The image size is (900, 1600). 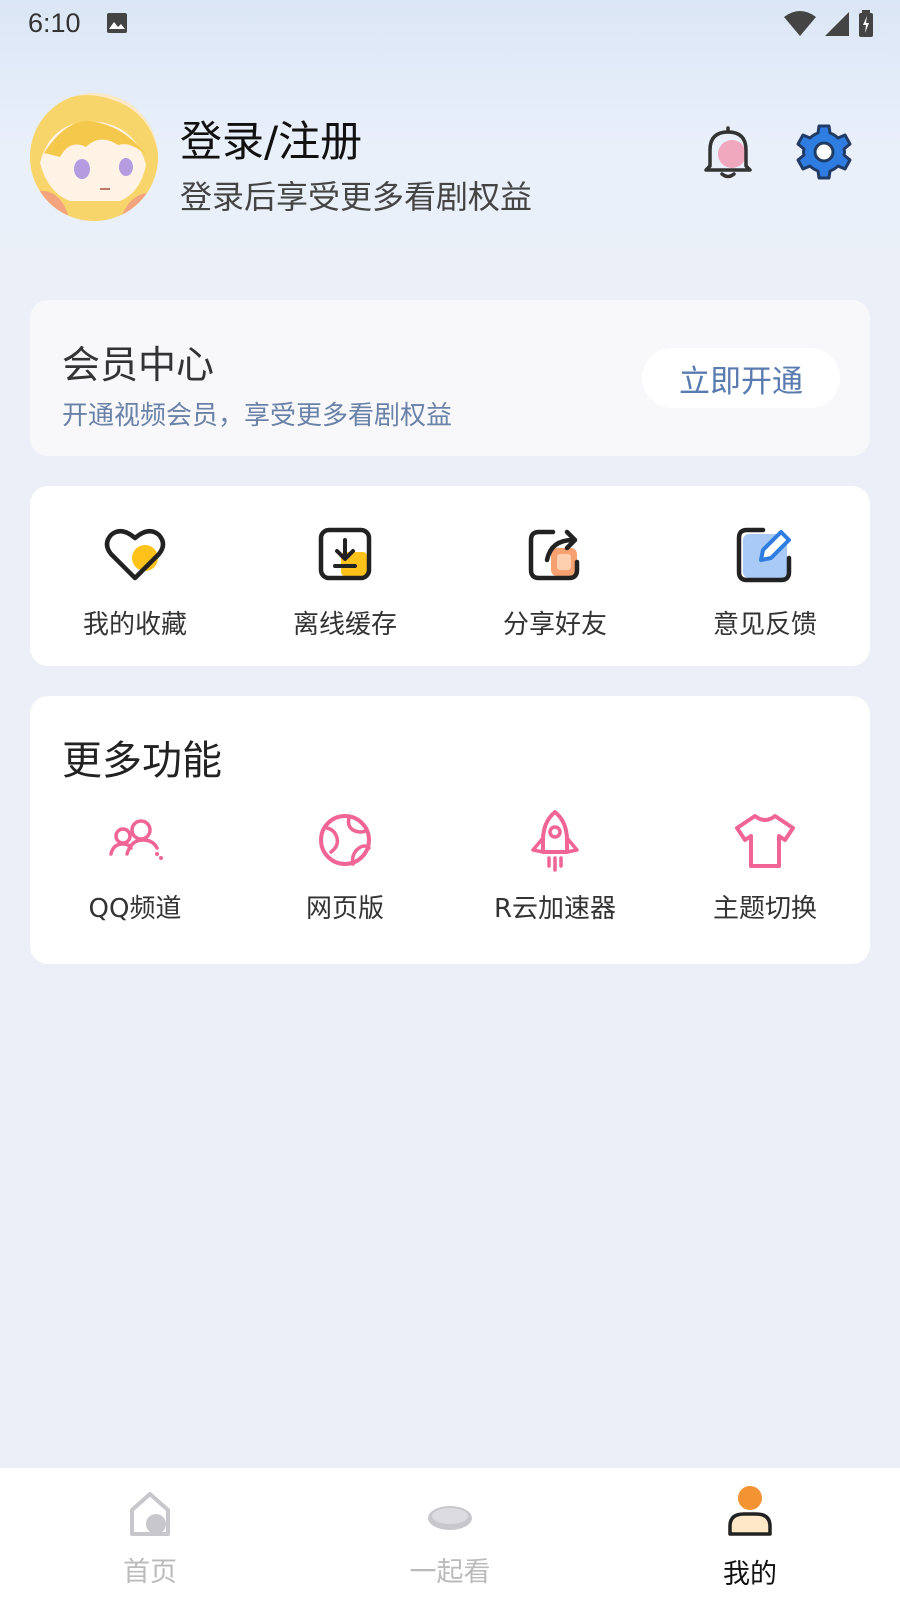 What do you see at coordinates (345, 581) in the screenshot?
I see `offline-cache-button: 离线缓存` at bounding box center [345, 581].